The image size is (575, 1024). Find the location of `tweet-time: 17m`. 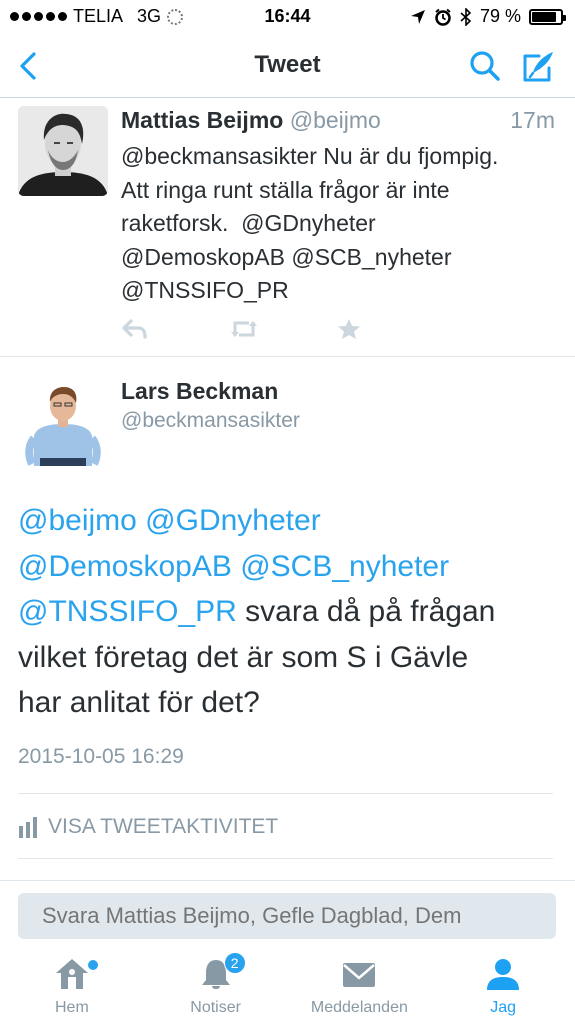

tweet-time: 17m is located at coordinates (532, 120).